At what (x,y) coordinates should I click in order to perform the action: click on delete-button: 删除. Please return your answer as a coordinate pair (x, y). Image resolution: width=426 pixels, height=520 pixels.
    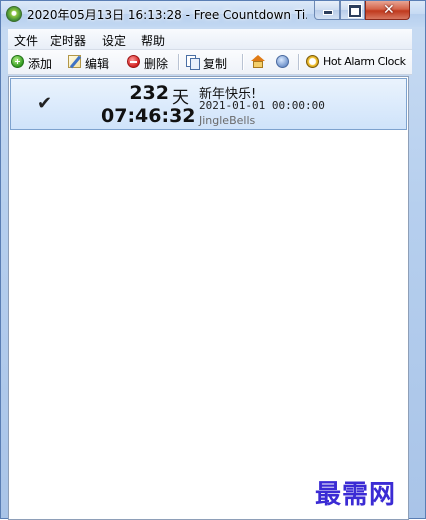
    Looking at the image, I should click on (153, 62).